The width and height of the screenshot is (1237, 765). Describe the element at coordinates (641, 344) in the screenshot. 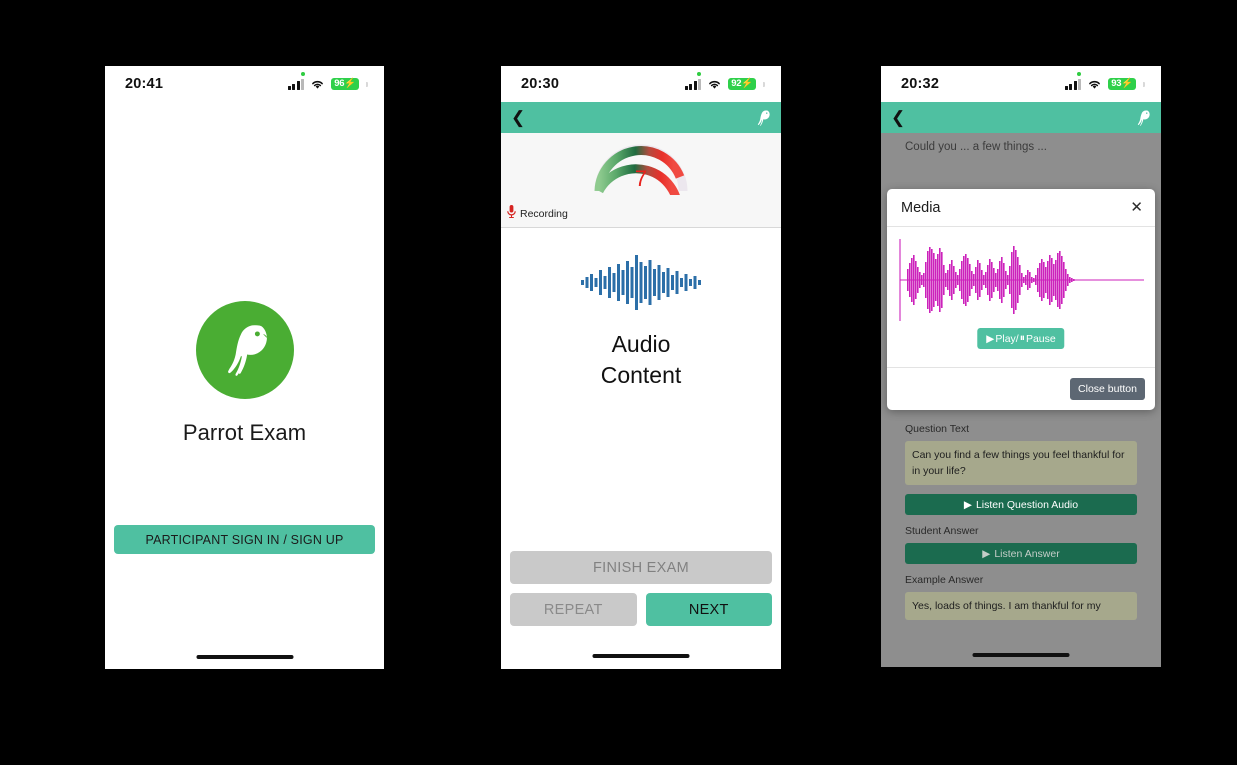

I see `audio-title-line1: Audio` at that location.